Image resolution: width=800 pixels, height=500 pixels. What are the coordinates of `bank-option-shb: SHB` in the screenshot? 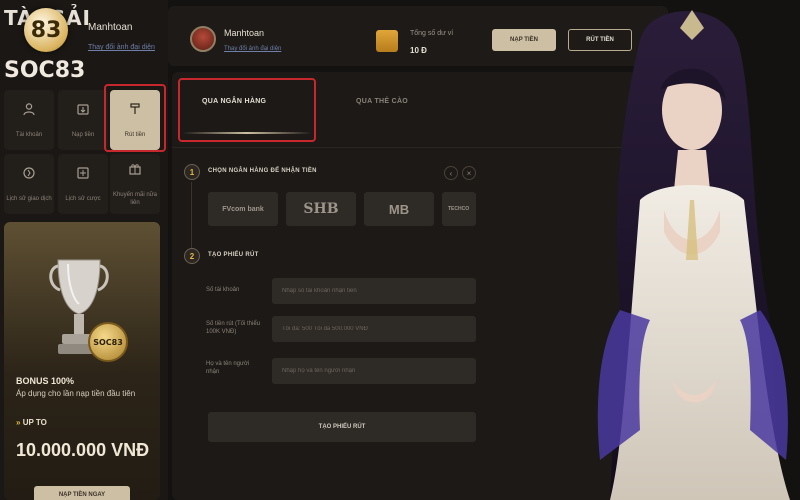 It's located at (321, 209).